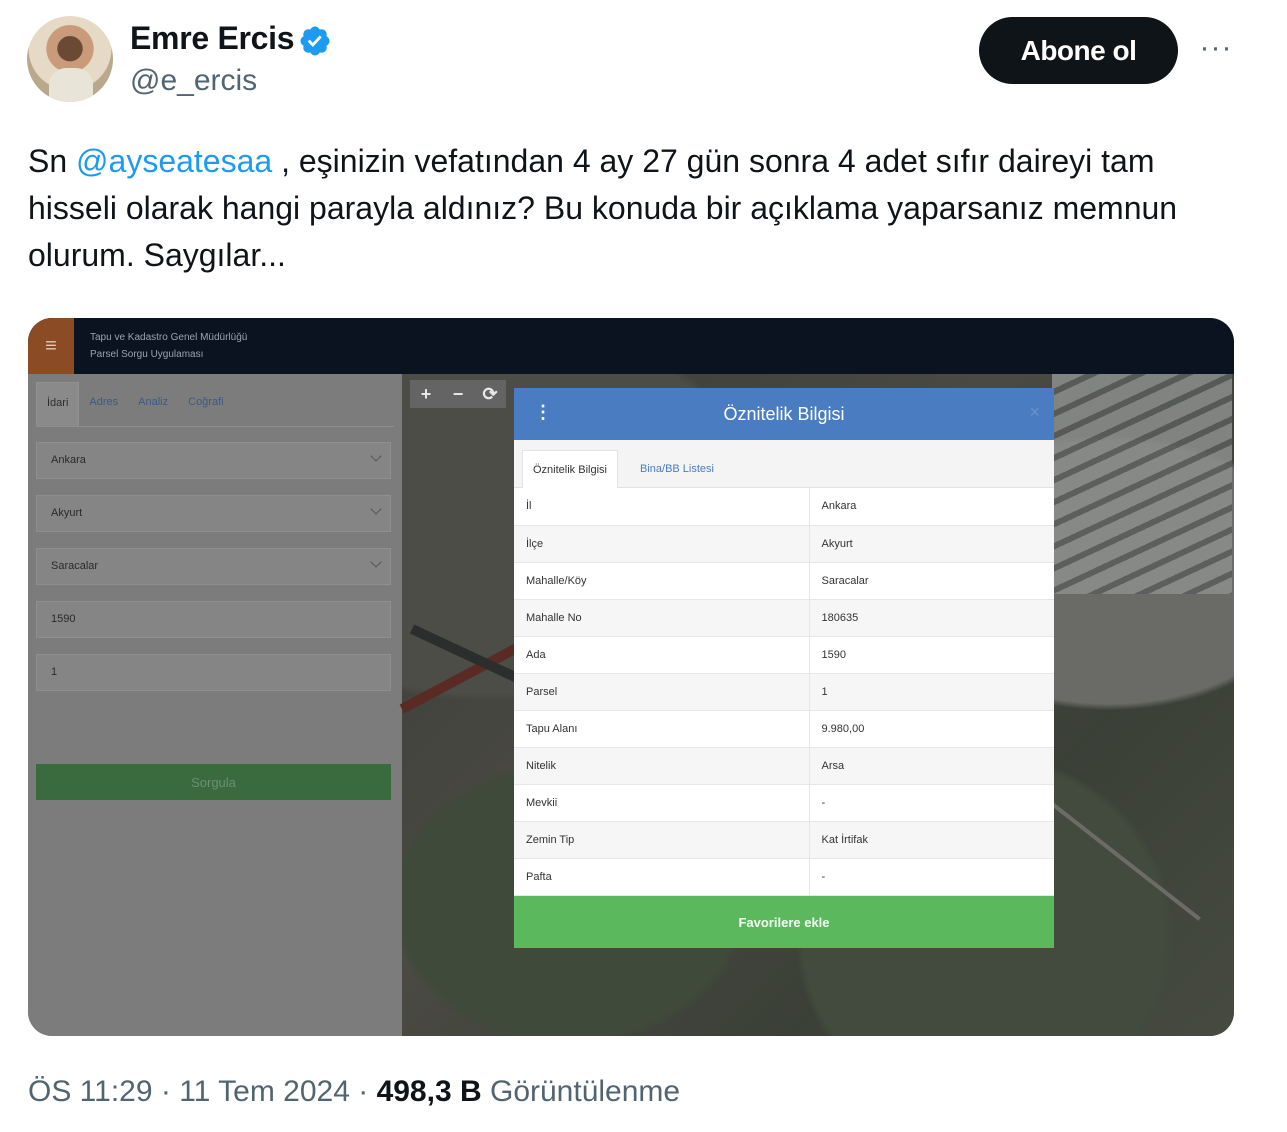  What do you see at coordinates (677, 469) in the screenshot?
I see `tab-building-list: Bina/BB Listesi` at bounding box center [677, 469].